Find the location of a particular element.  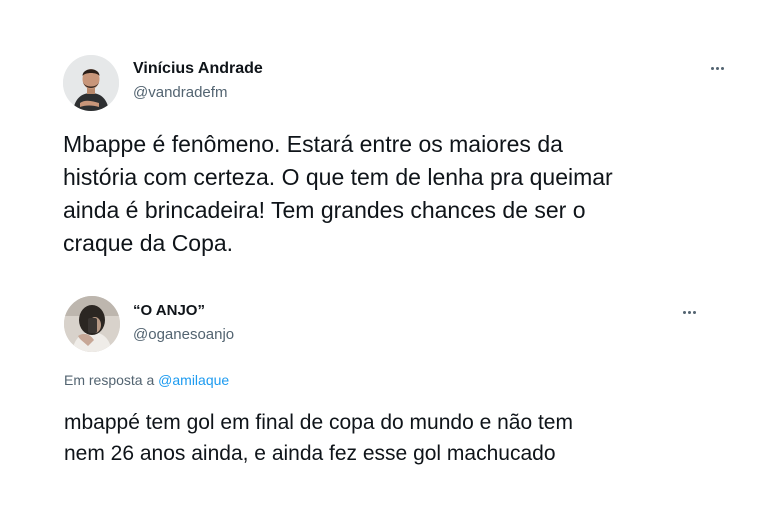

display-name: Vinícius Andrade is located at coordinates (198, 69).